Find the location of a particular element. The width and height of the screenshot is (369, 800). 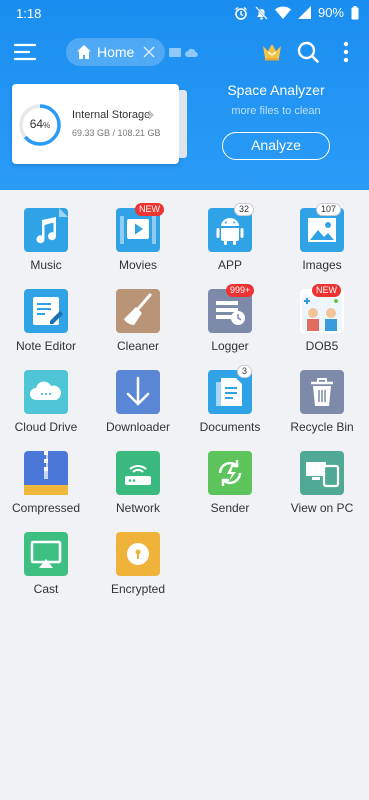

phone-pc-icon is located at coordinates (322, 473).